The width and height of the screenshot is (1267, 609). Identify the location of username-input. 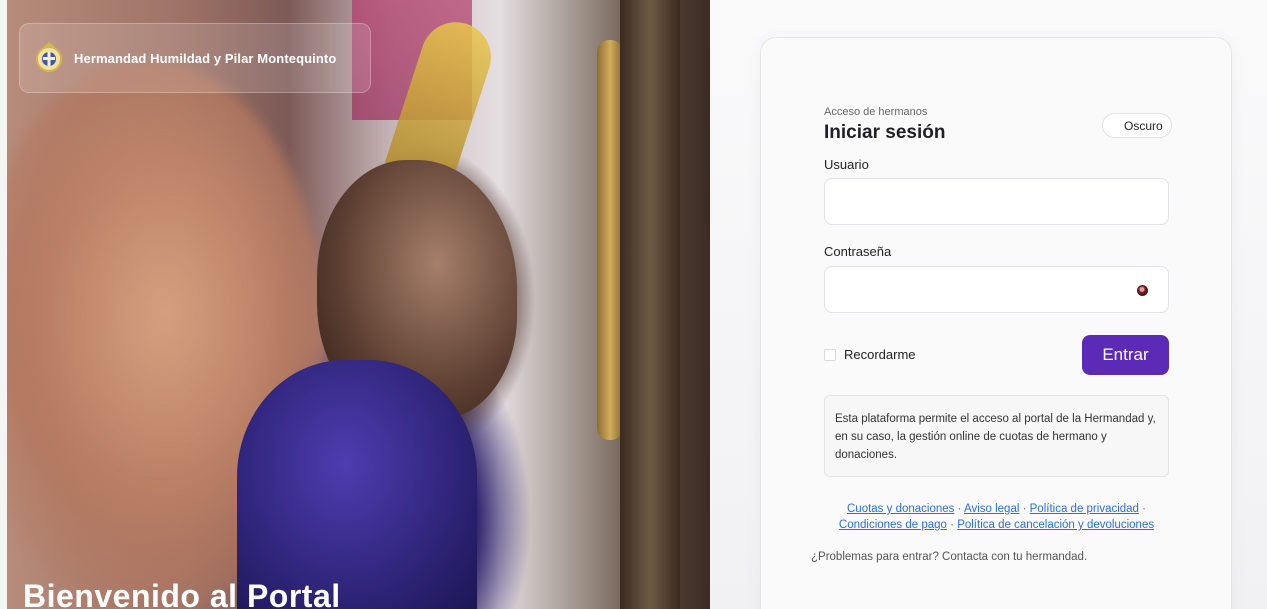
(996, 201).